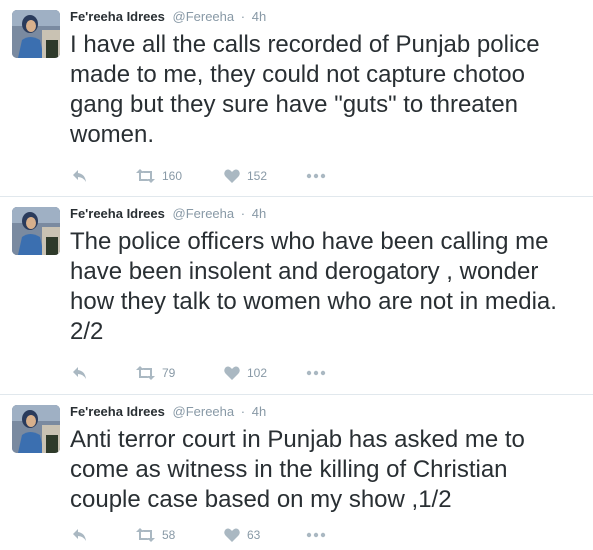 This screenshot has height=550, width=593. Describe the element at coordinates (172, 176) in the screenshot. I see `retweet-count: 160` at that location.